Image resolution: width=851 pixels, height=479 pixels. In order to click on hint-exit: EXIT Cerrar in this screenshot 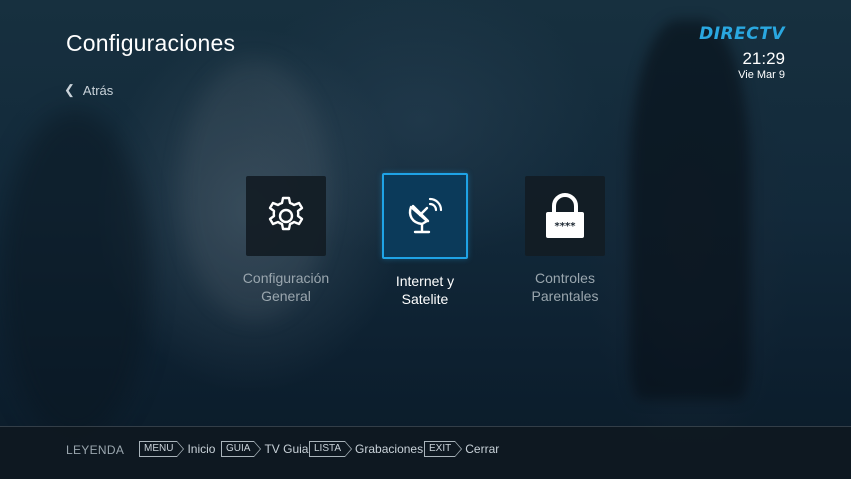, I will do `click(461, 449)`.